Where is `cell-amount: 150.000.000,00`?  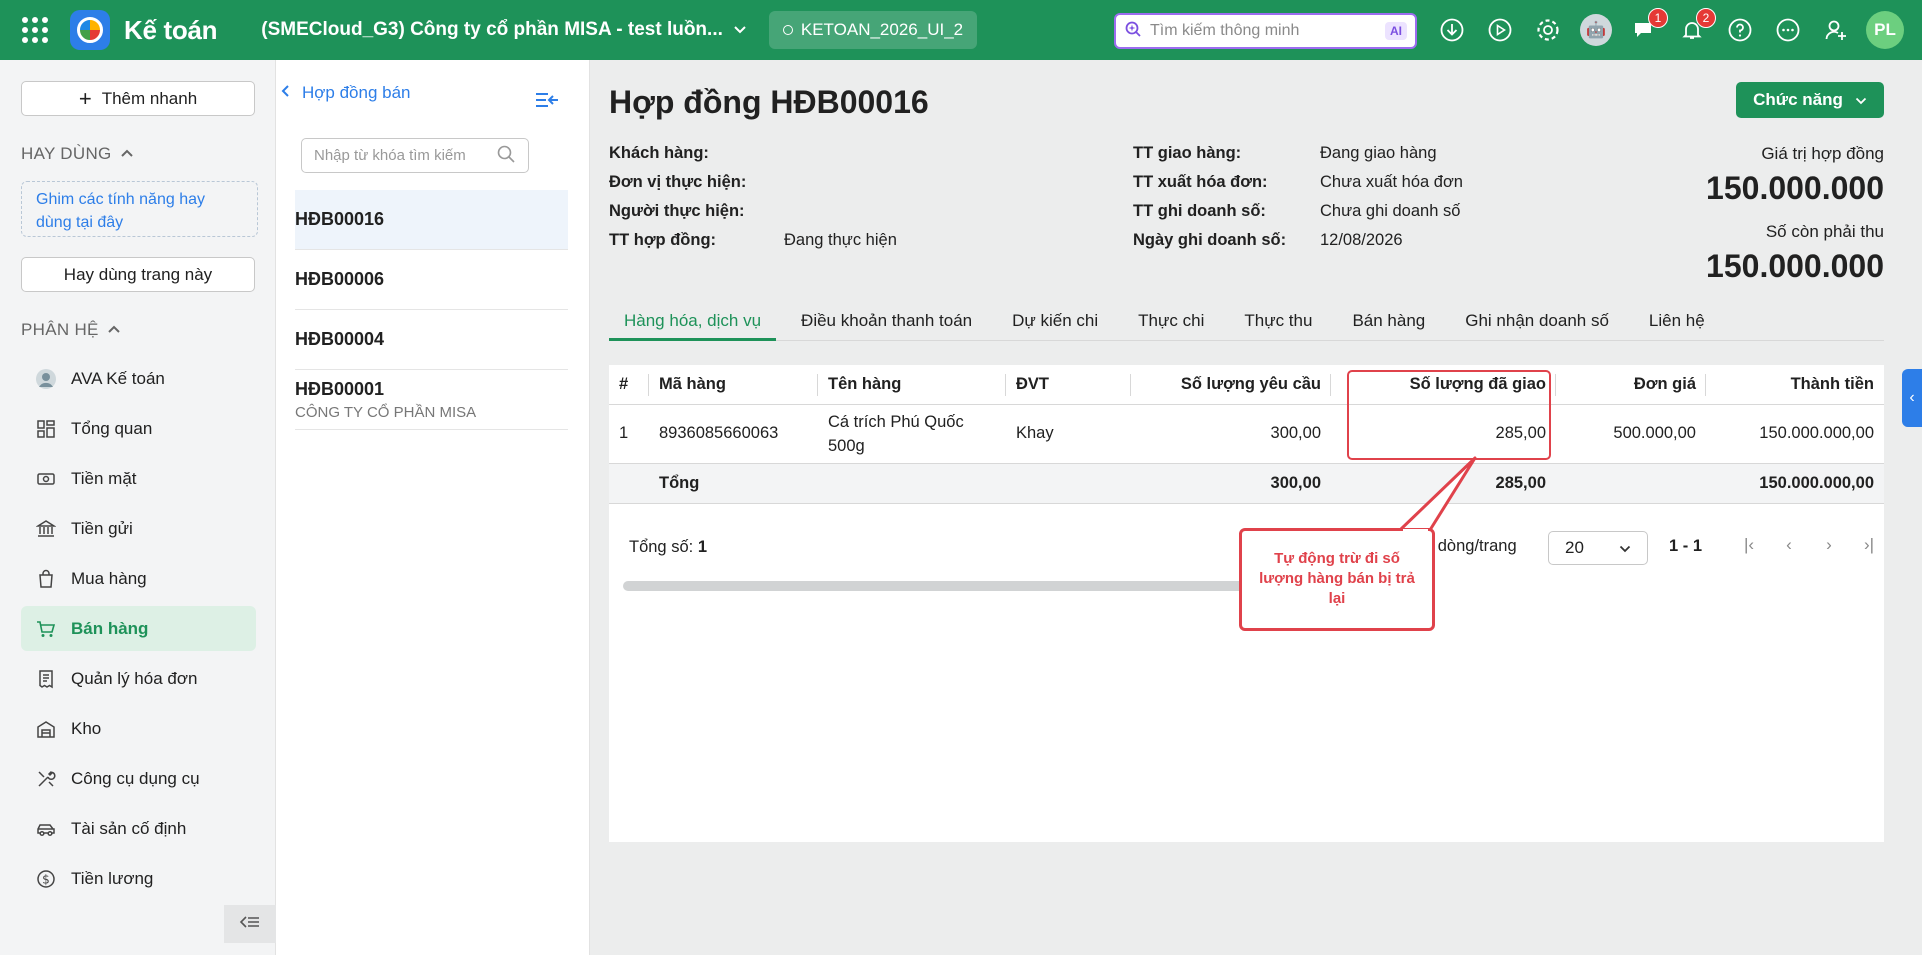
cell-amount: 150.000.000,00 is located at coordinates (1795, 434).